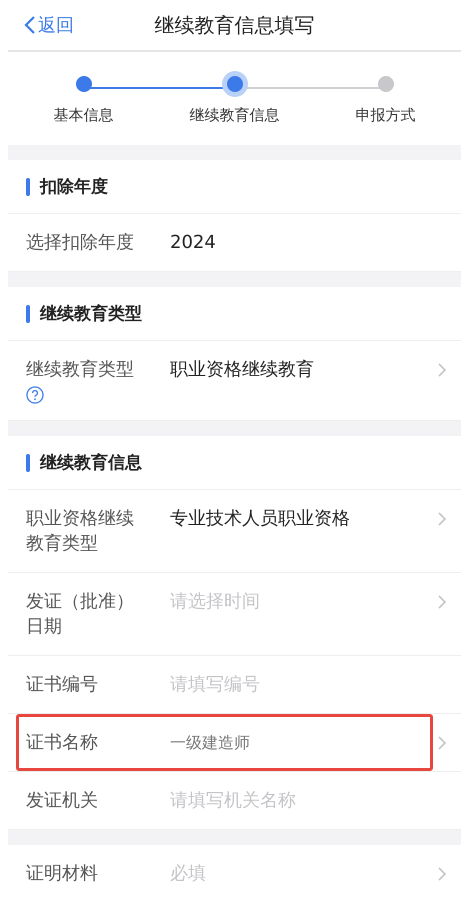 The image size is (469, 900). Describe the element at coordinates (62, 743) in the screenshot. I see `field-label: 证书名称` at that location.